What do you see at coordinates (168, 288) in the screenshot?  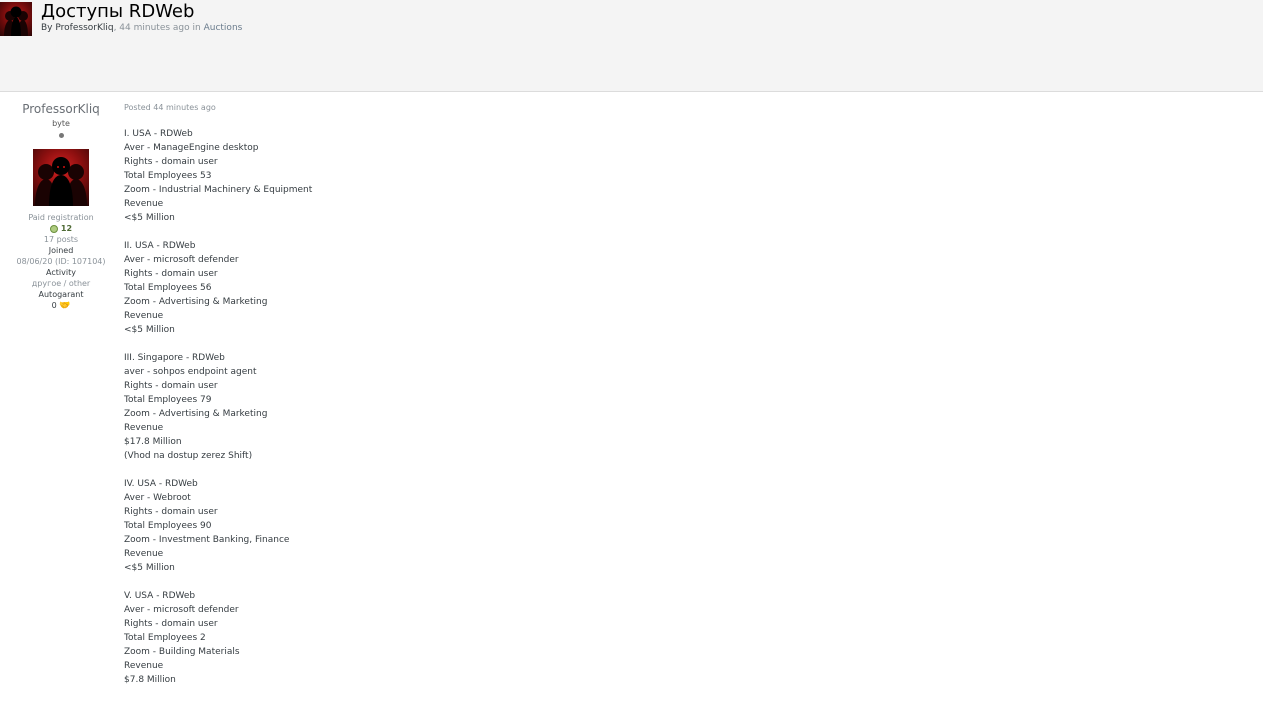 I see `offer-line: Total Employees 56` at bounding box center [168, 288].